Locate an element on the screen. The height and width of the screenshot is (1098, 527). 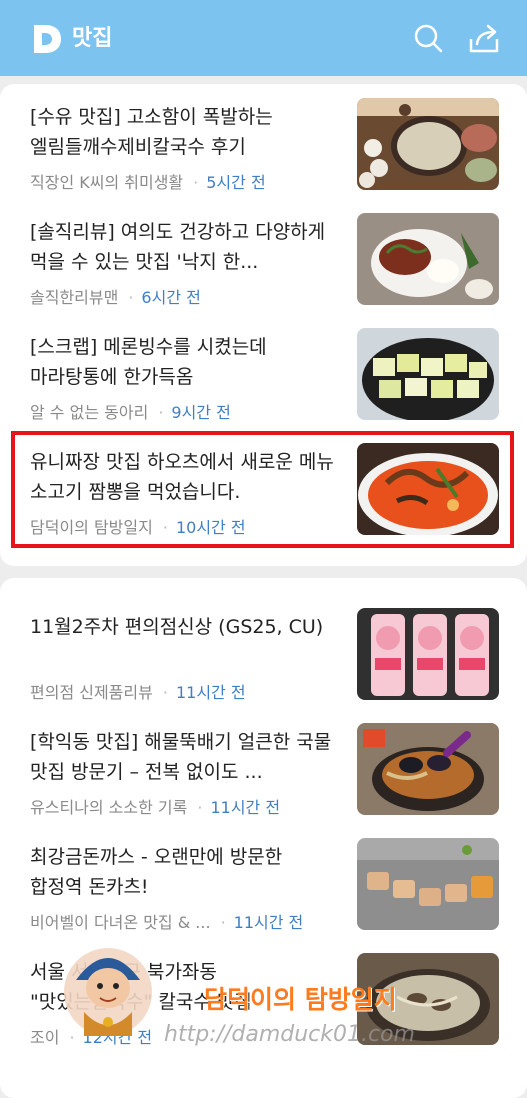
item-title: [스크랩] 메론빙수를 시켰는데 마라탕통에 한가득옴 is located at coordinates (182, 362).